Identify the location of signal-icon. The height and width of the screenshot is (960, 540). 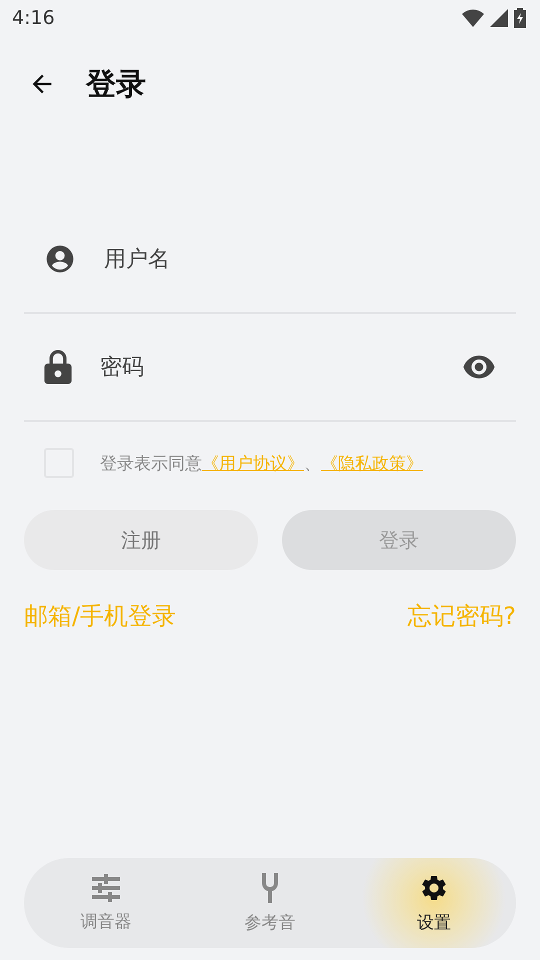
(499, 18).